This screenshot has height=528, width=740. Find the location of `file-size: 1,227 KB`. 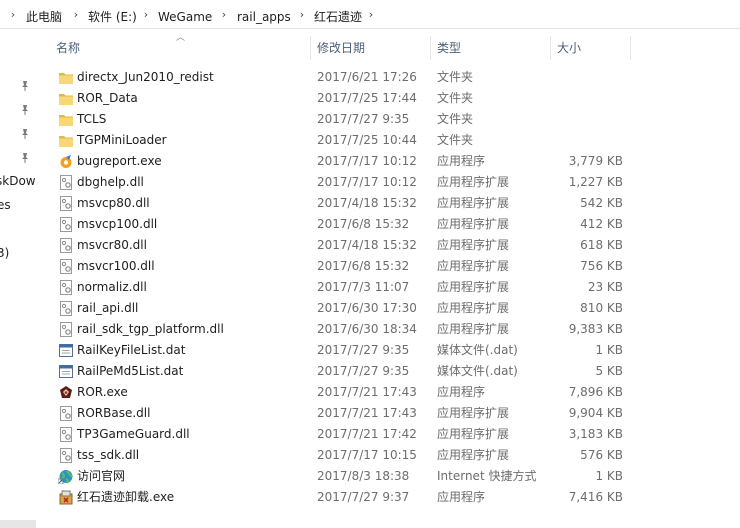

file-size: 1,227 KB is located at coordinates (595, 182).